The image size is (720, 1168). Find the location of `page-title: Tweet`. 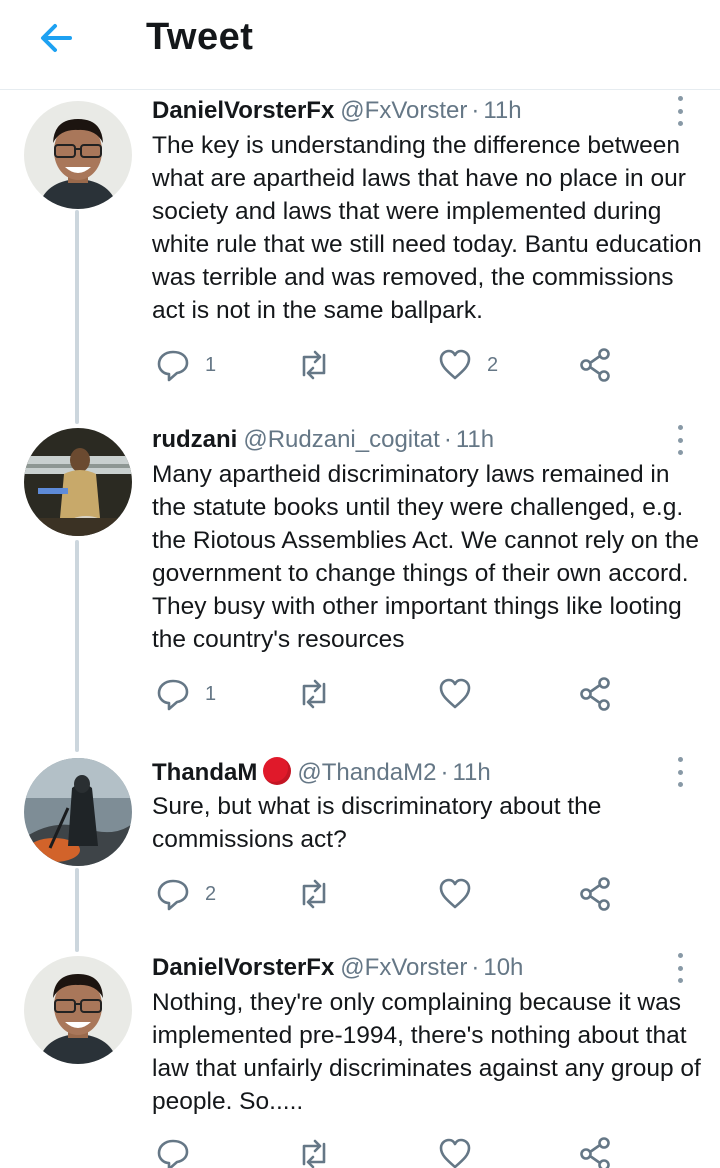

page-title: Tweet is located at coordinates (200, 37).